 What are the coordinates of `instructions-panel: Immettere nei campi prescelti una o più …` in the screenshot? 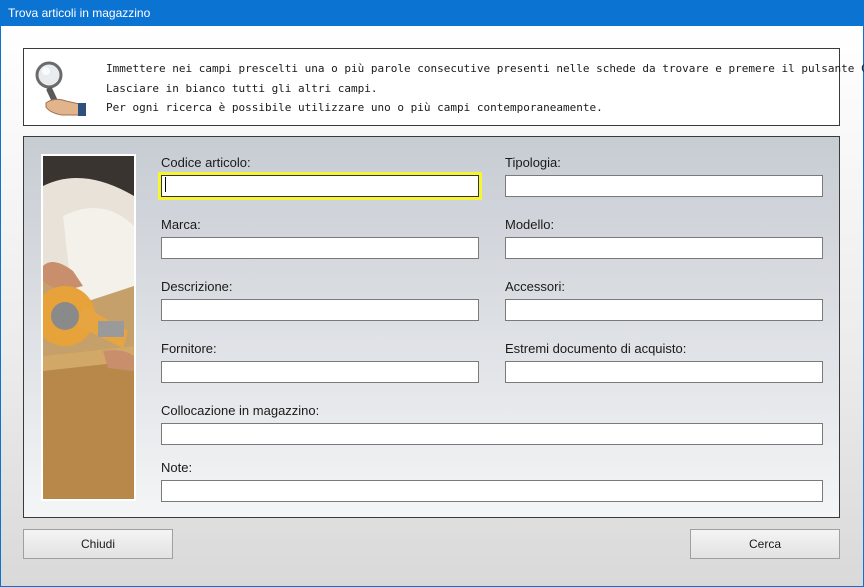 It's located at (443, 87).